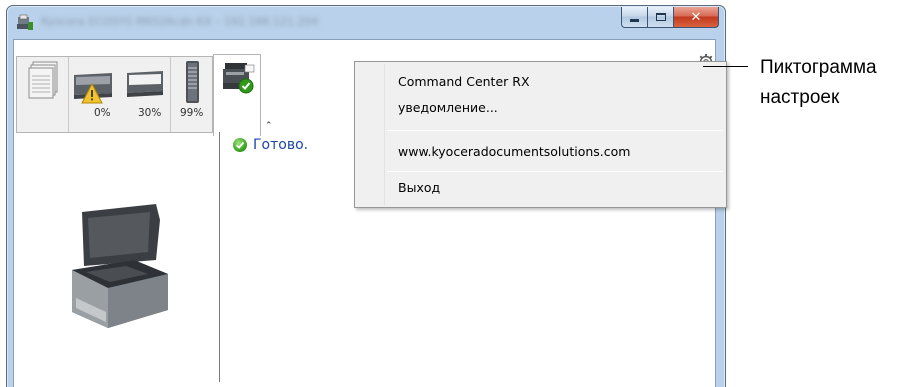 Image resolution: width=919 pixels, height=387 pixels. Describe the element at coordinates (43, 80) in the screenshot. I see `paper-stack-icon` at that location.